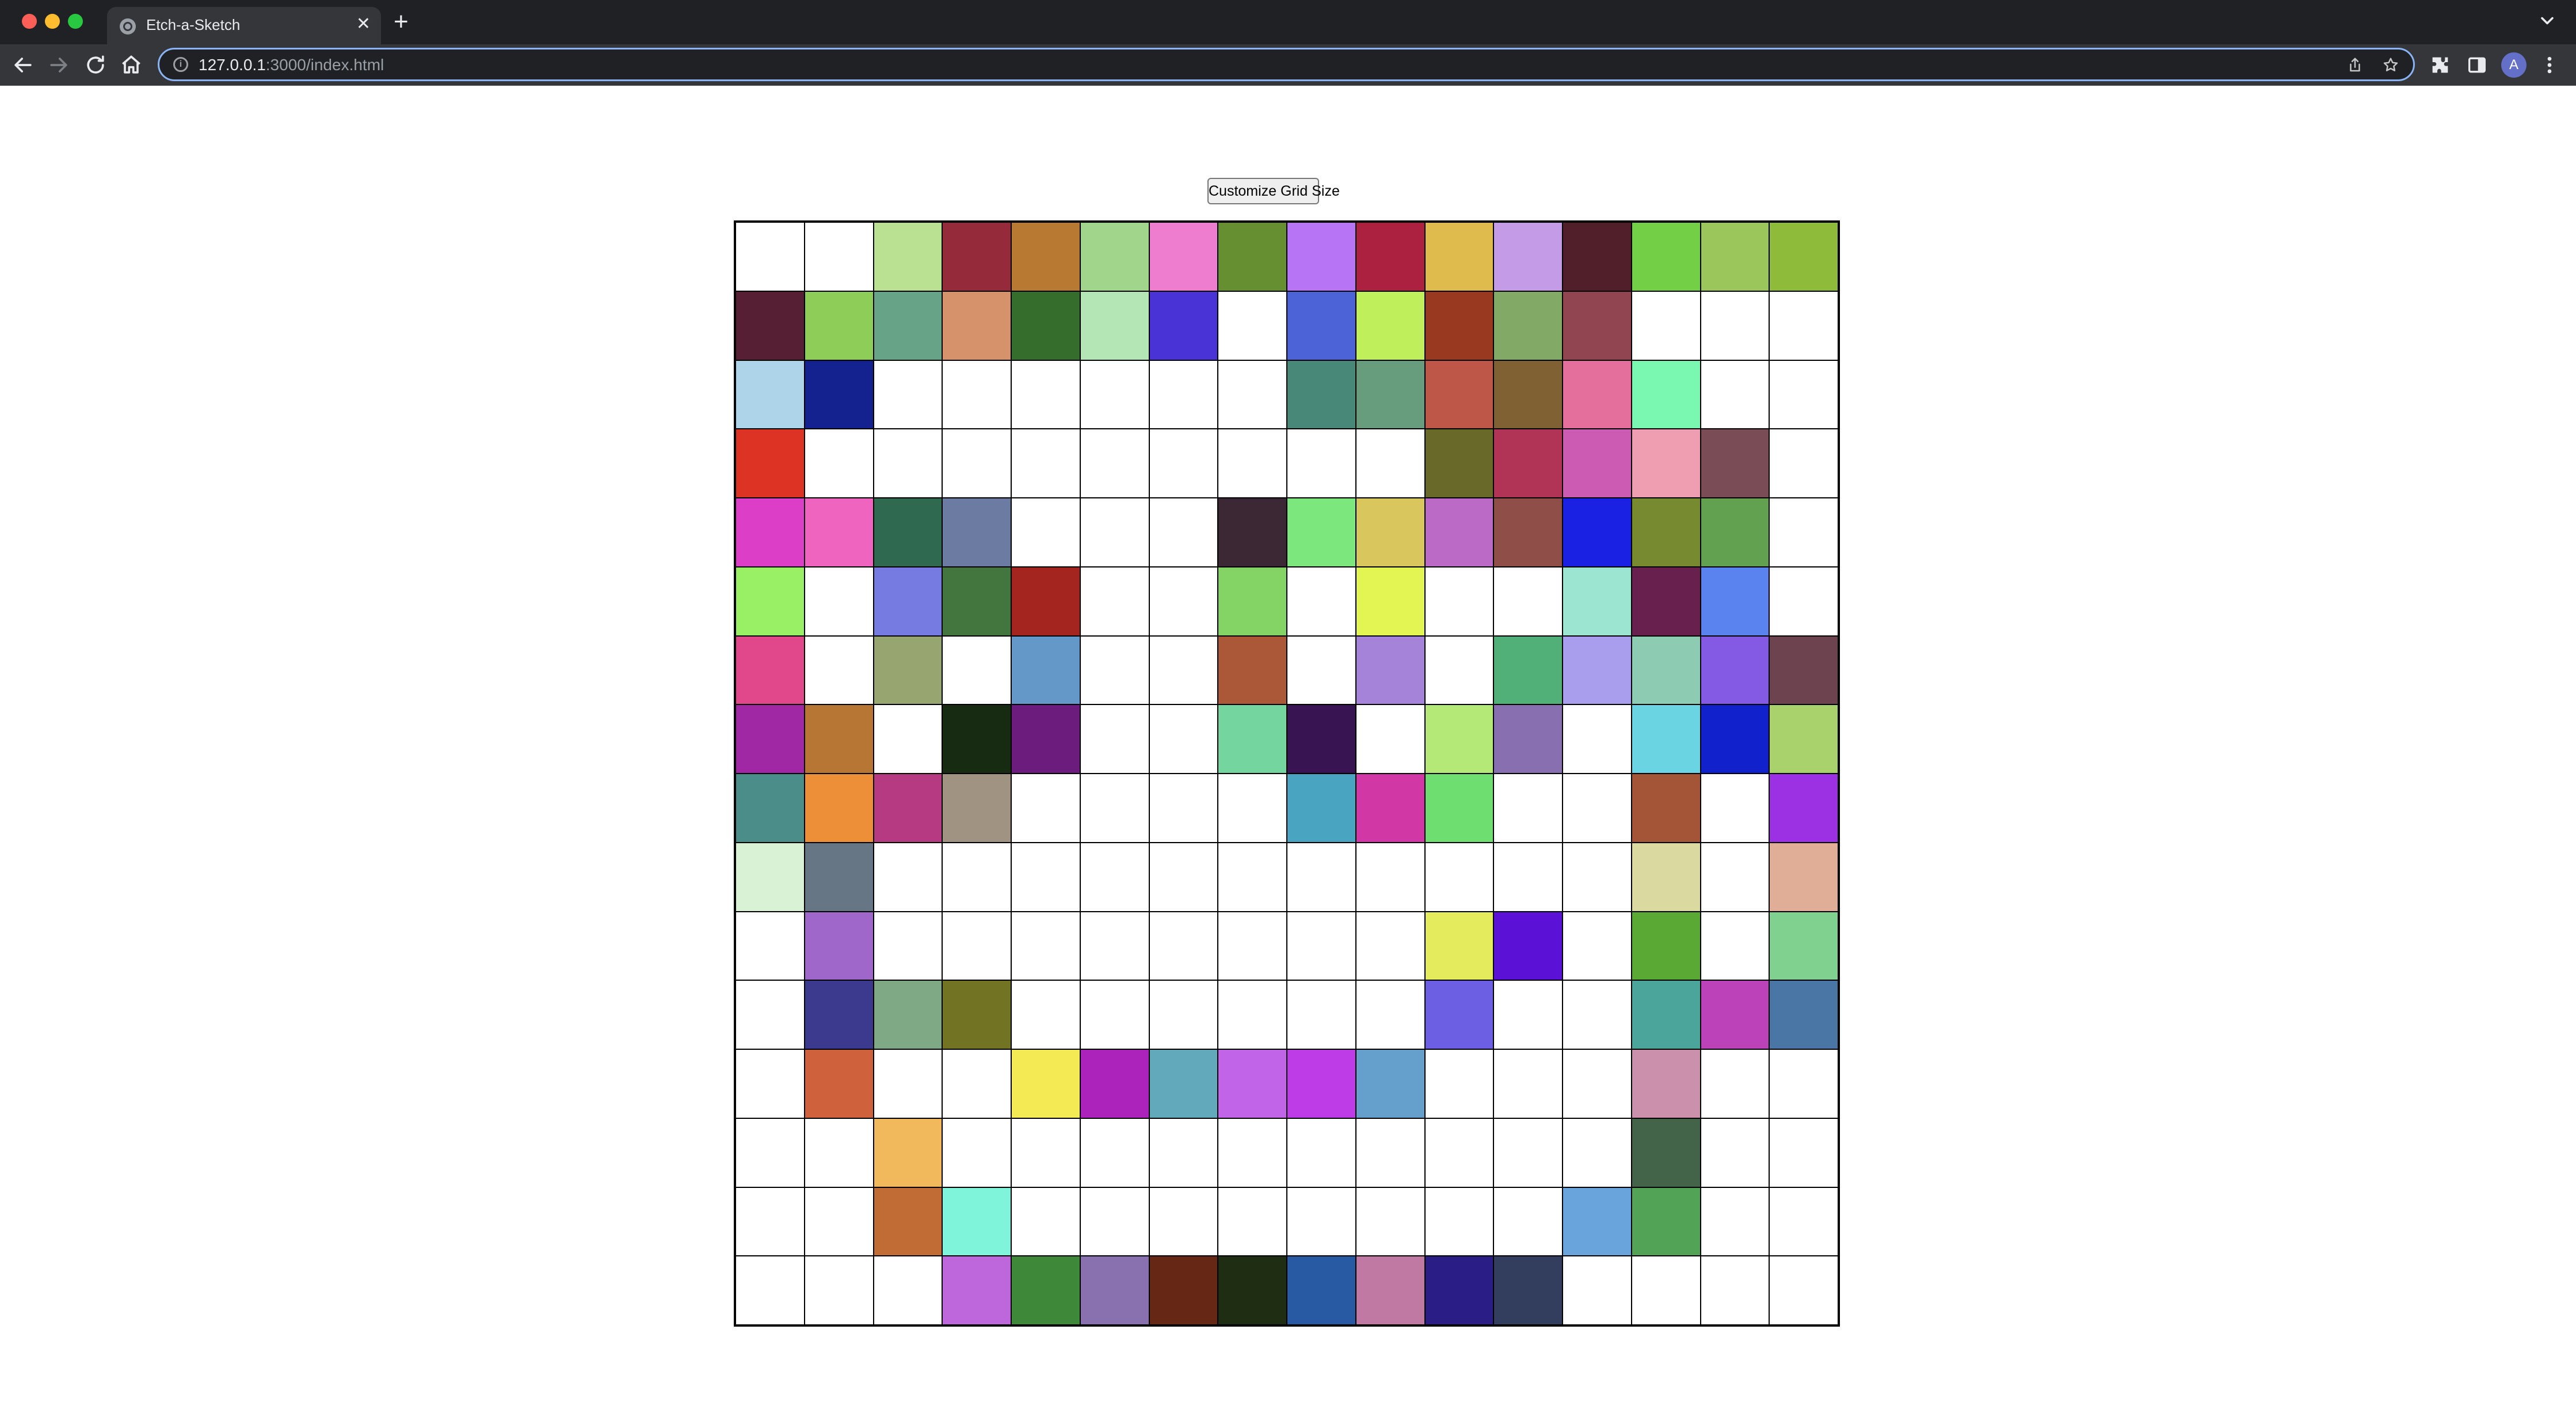  I want to click on profile-avatar: A, so click(2514, 65).